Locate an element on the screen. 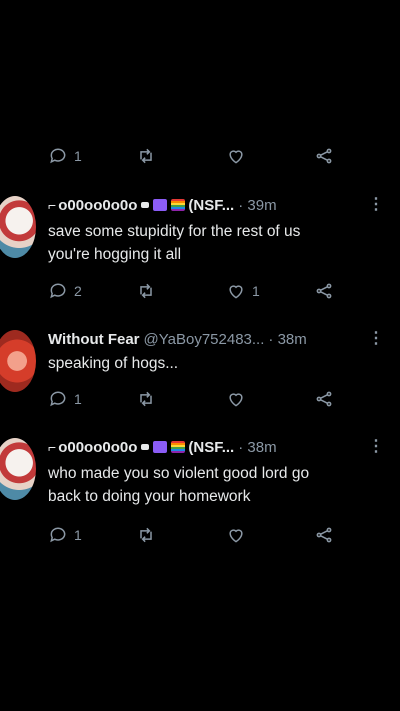  timestamp: · 39m is located at coordinates (257, 205).